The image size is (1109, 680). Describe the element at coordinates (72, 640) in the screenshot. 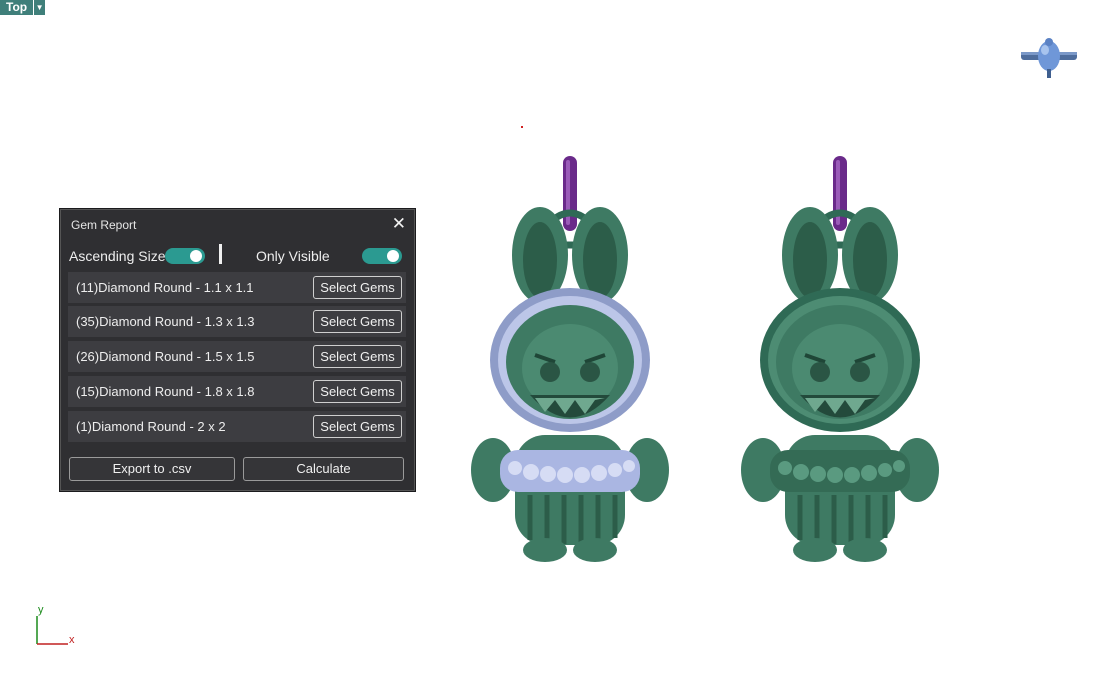

I see `x-axis-label: x` at that location.